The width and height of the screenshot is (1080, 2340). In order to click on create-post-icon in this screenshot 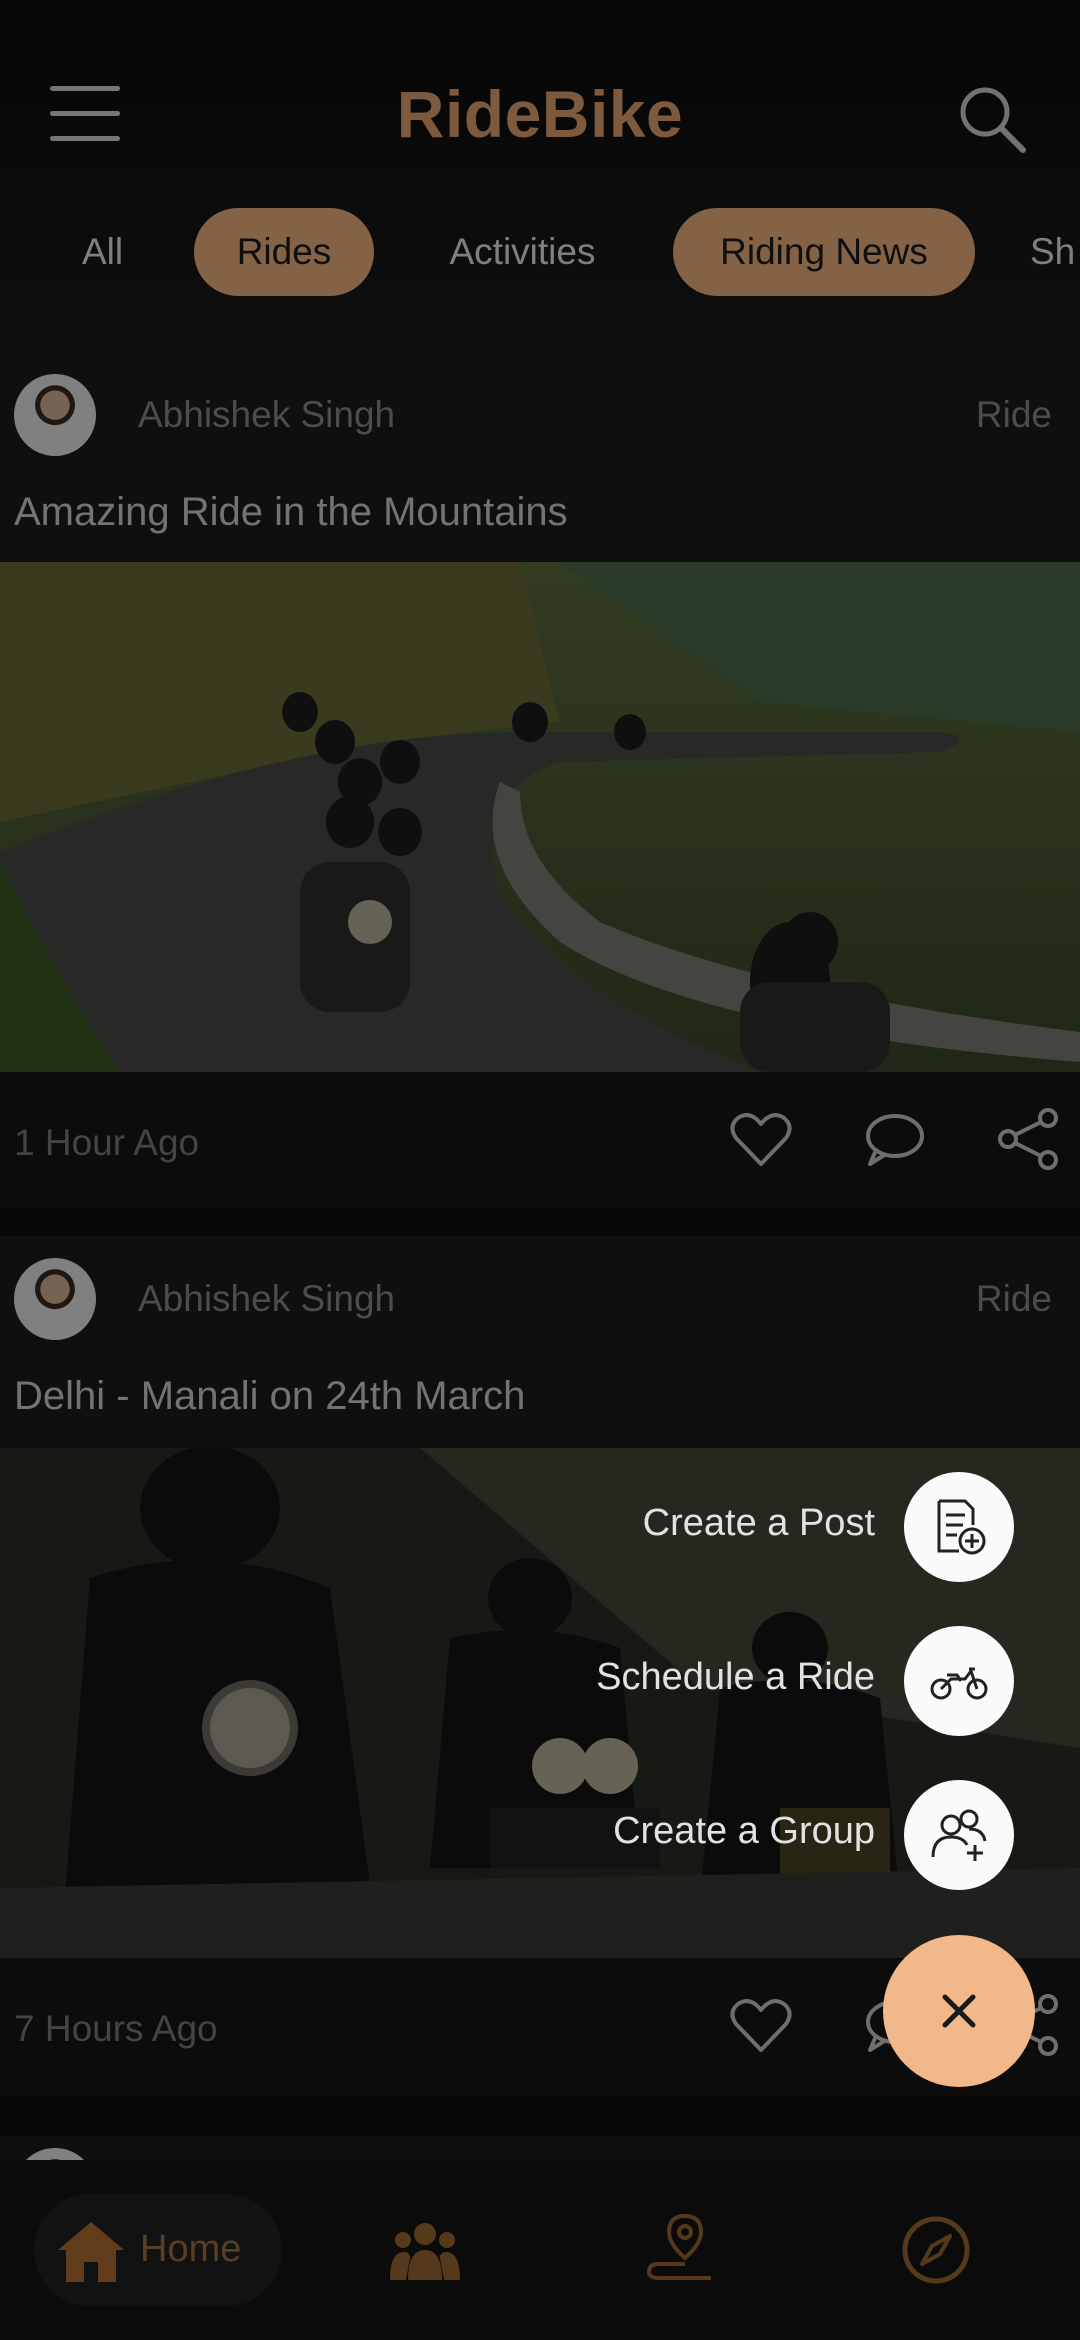, I will do `click(959, 1527)`.